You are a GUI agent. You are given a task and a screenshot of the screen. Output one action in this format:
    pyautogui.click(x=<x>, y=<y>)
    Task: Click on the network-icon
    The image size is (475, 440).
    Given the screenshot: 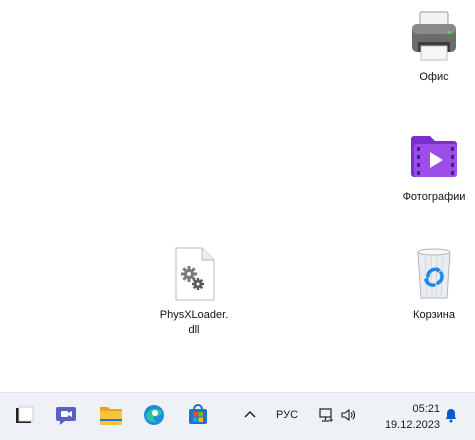 What is the action you would take?
    pyautogui.click(x=326, y=417)
    